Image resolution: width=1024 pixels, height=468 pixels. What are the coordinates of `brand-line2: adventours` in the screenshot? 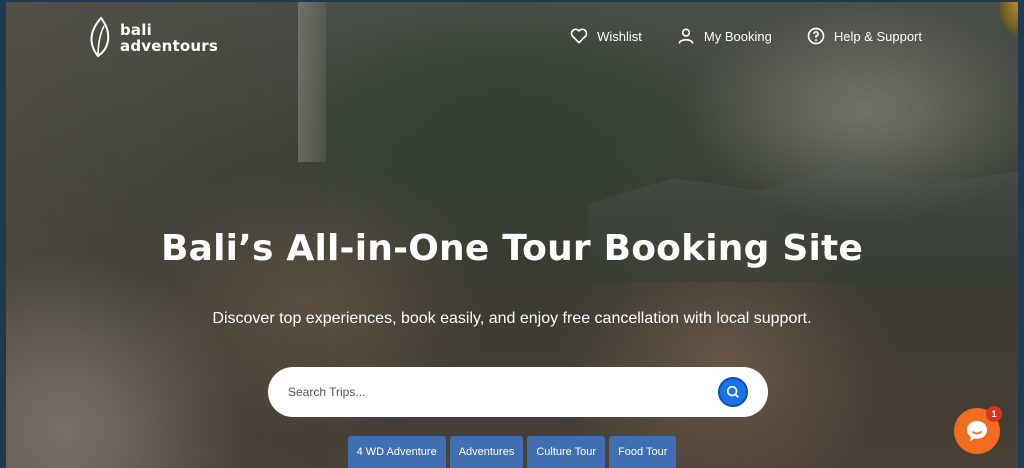 It's located at (169, 46).